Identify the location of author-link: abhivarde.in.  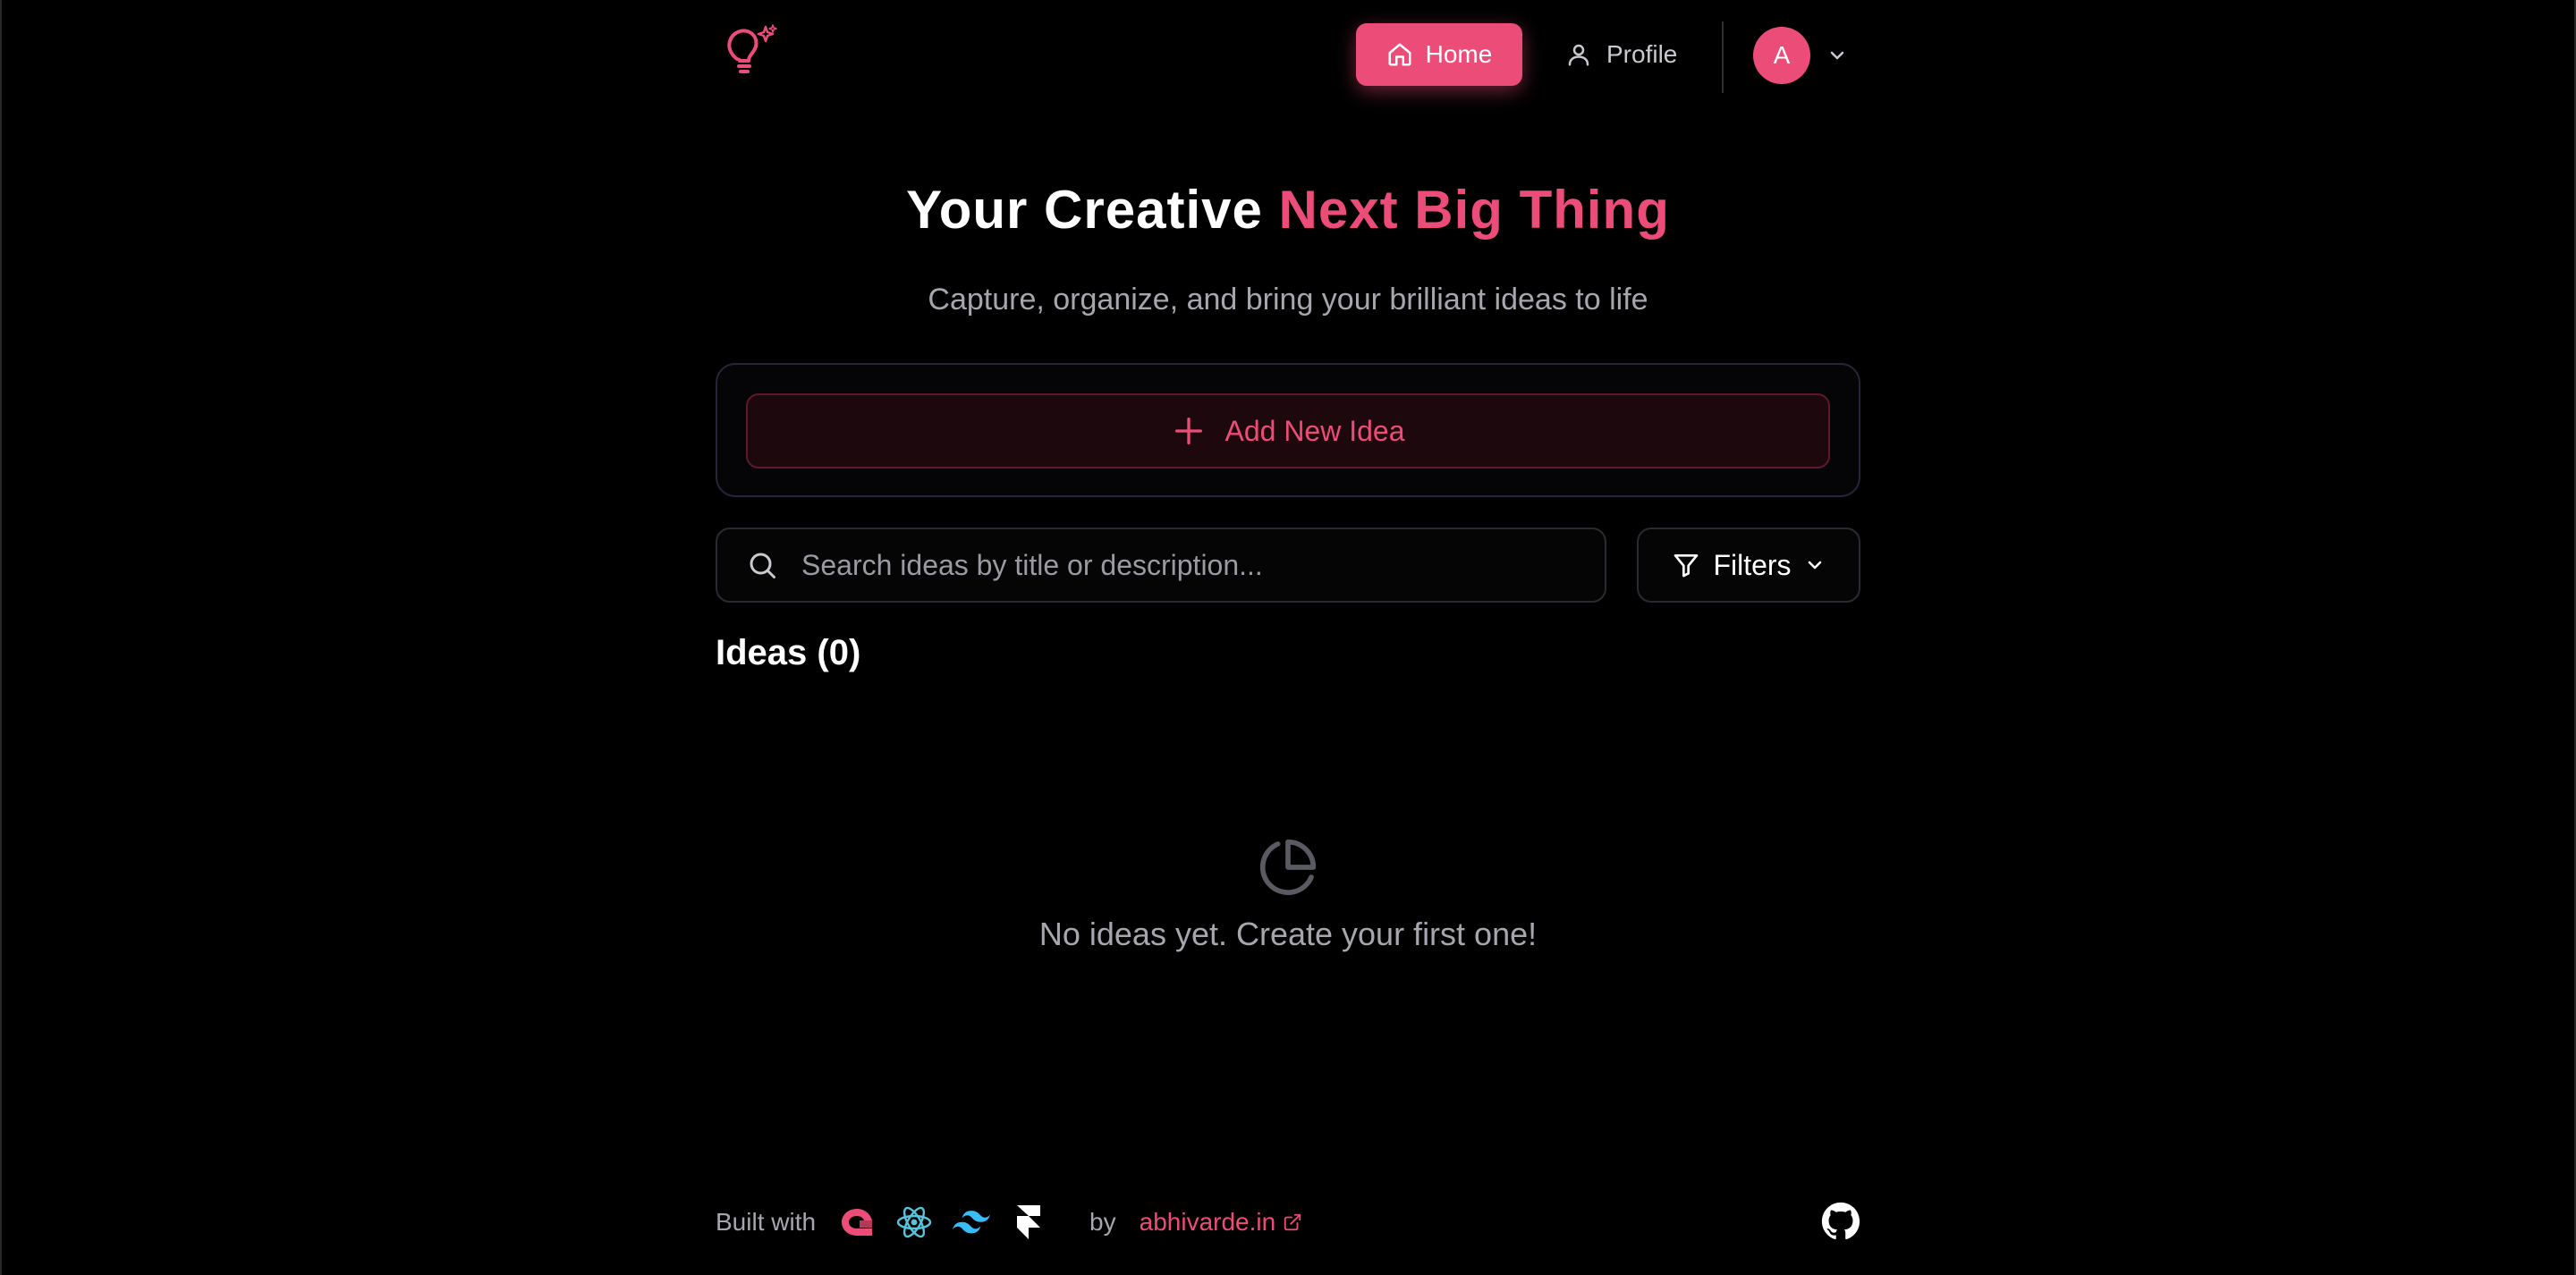
(1221, 1222).